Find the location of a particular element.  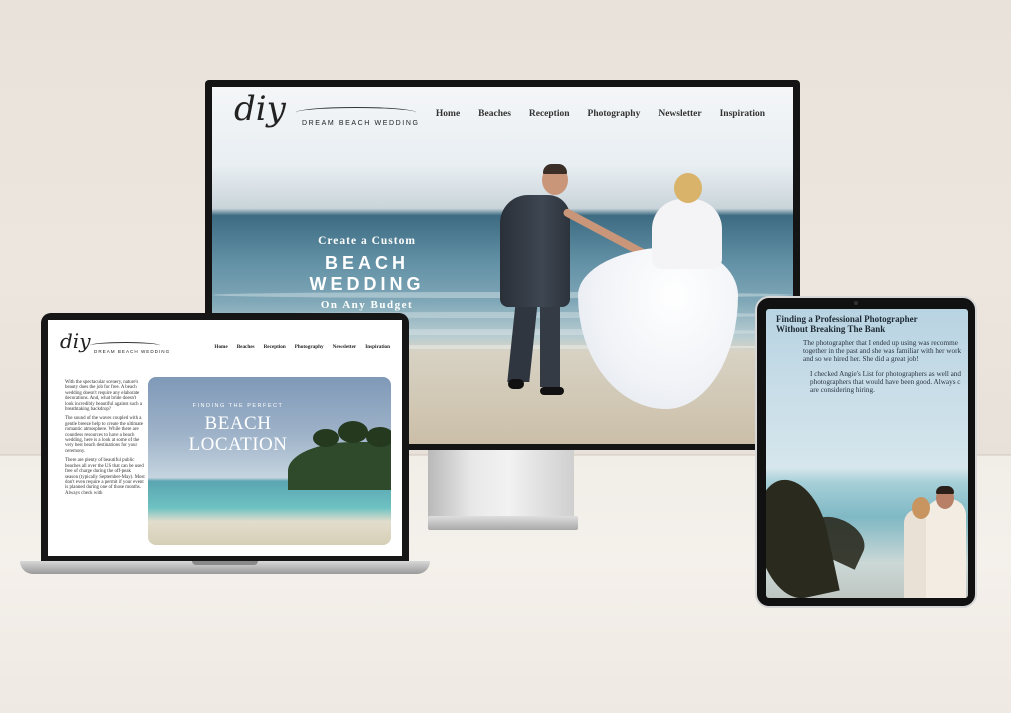

laptop-nav-newsletter: Newsletter is located at coordinates (345, 347).